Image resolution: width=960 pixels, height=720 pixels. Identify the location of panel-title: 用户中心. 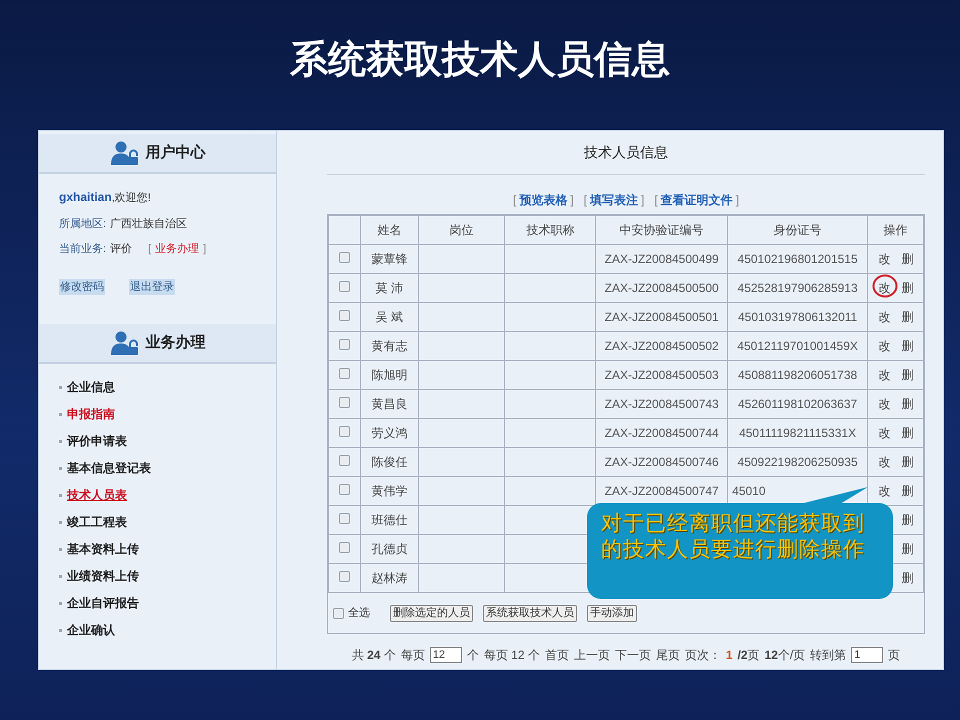
(176, 152).